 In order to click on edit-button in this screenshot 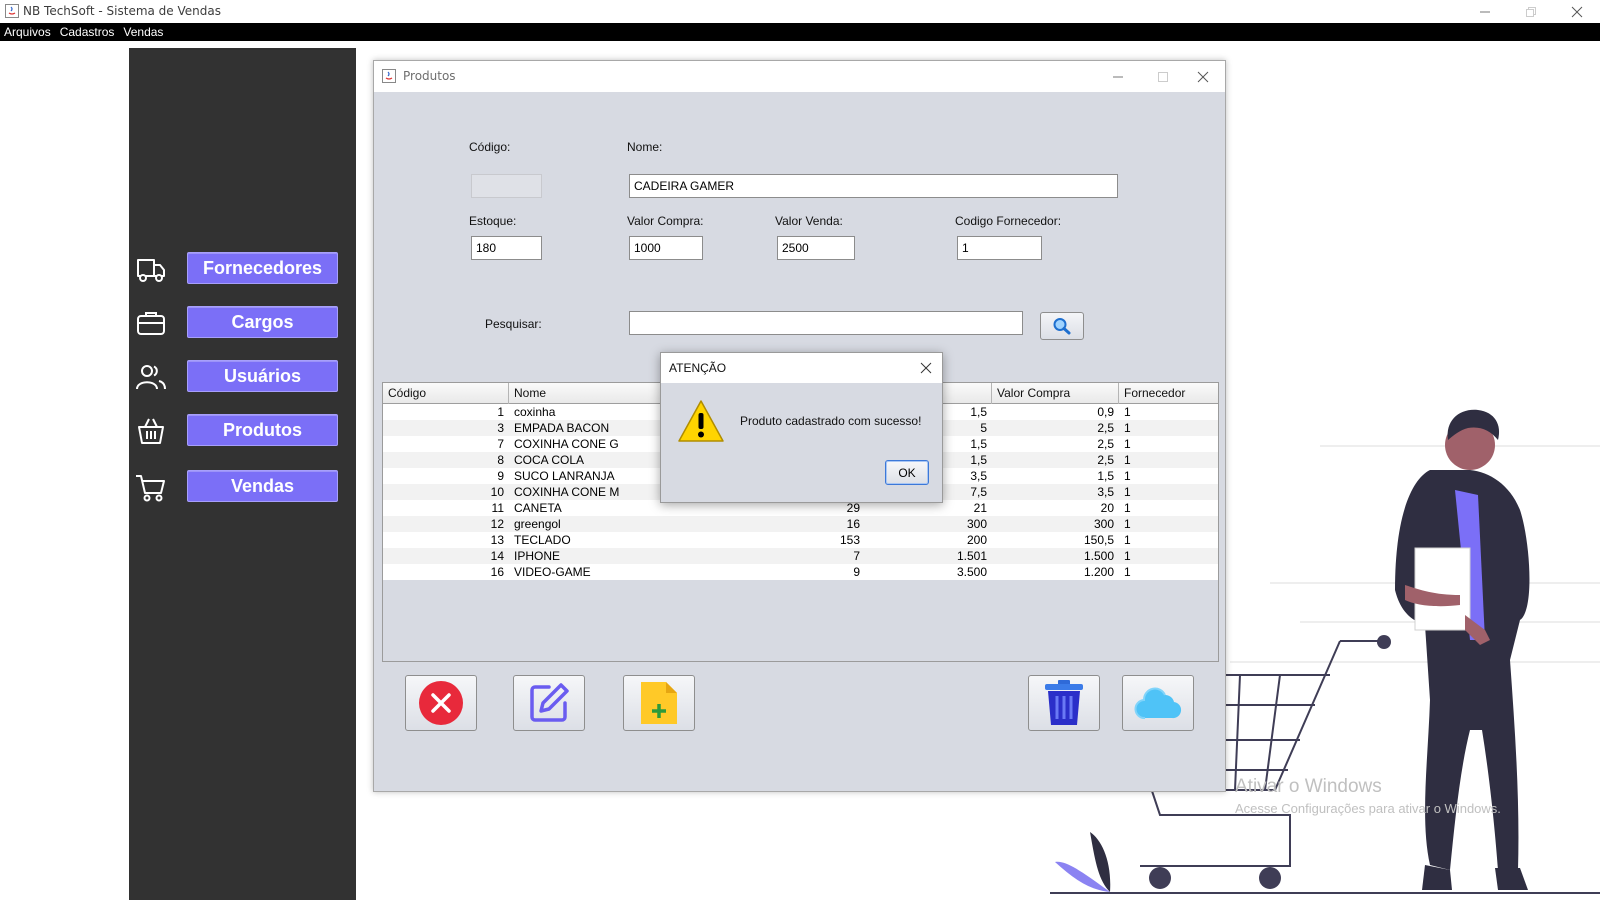, I will do `click(549, 703)`.